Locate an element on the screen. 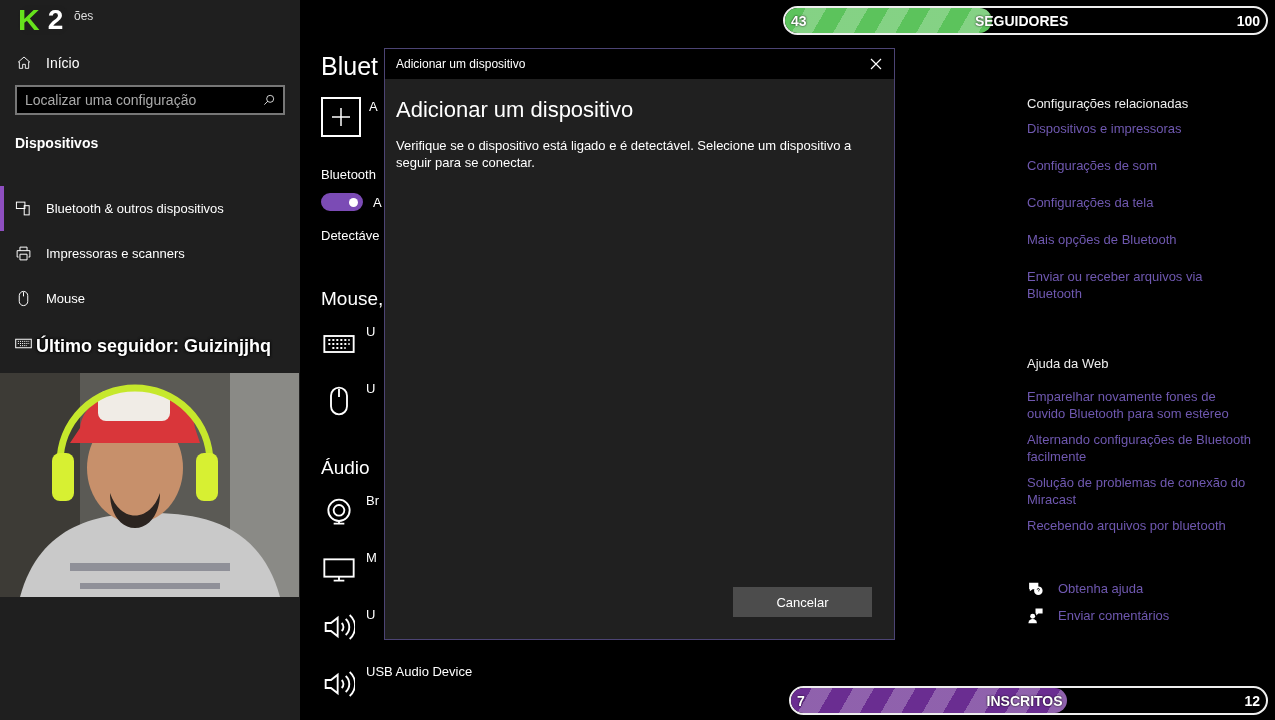  settings-link: Configurações de som is located at coordinates (1092, 165).